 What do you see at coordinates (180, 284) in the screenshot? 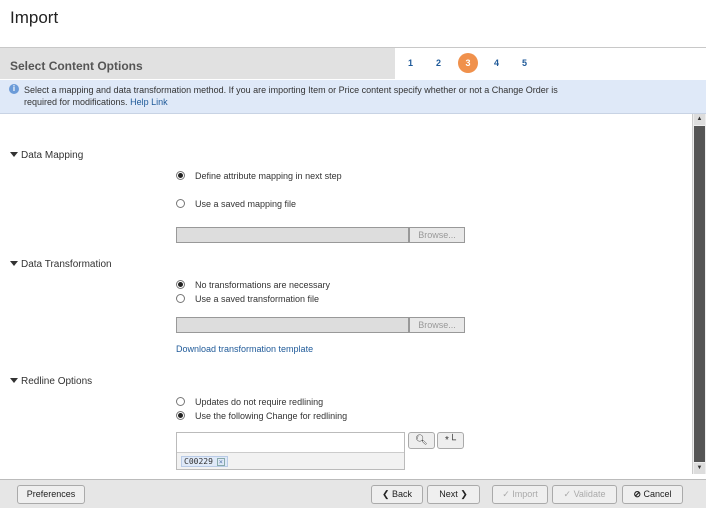
I see `radio-no-transformation` at bounding box center [180, 284].